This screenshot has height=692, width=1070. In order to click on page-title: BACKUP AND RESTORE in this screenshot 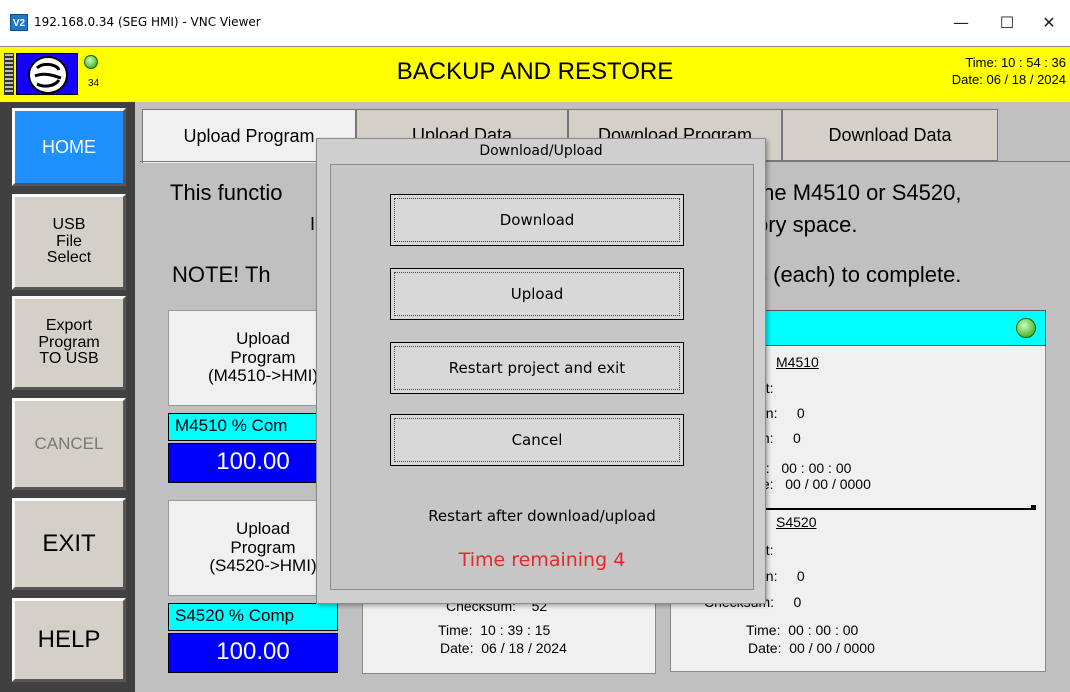, I will do `click(535, 71)`.